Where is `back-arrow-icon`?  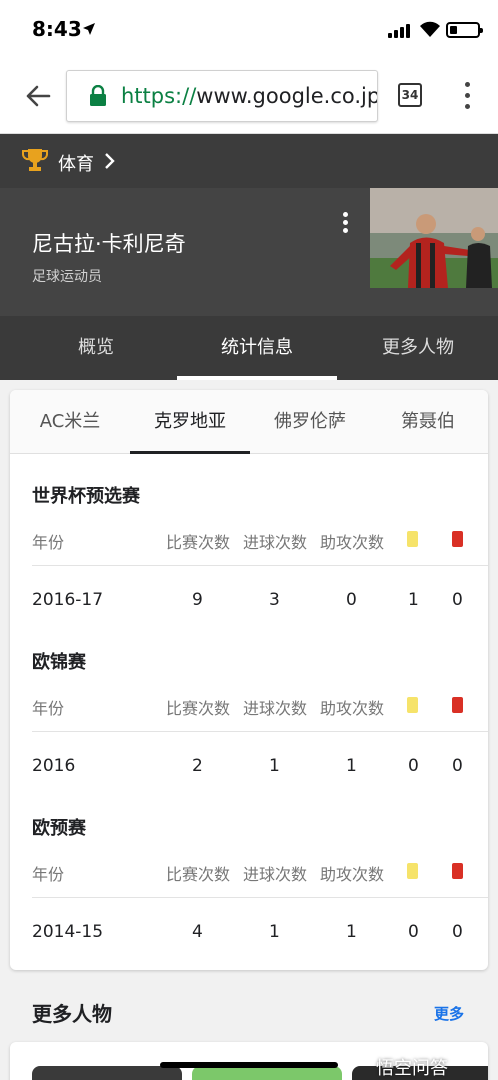
back-arrow-icon is located at coordinates (38, 96).